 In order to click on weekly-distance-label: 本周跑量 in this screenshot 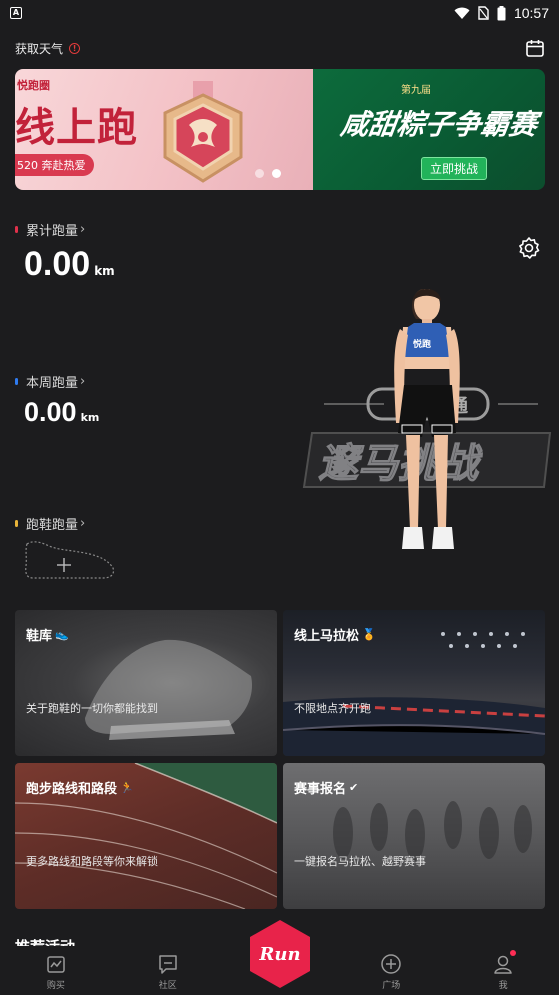, I will do `click(52, 383)`.